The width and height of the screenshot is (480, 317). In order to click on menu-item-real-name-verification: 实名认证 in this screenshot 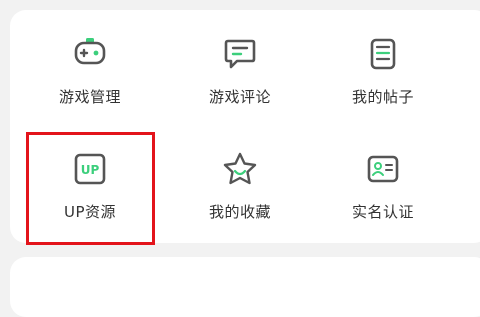, I will do `click(383, 180)`.